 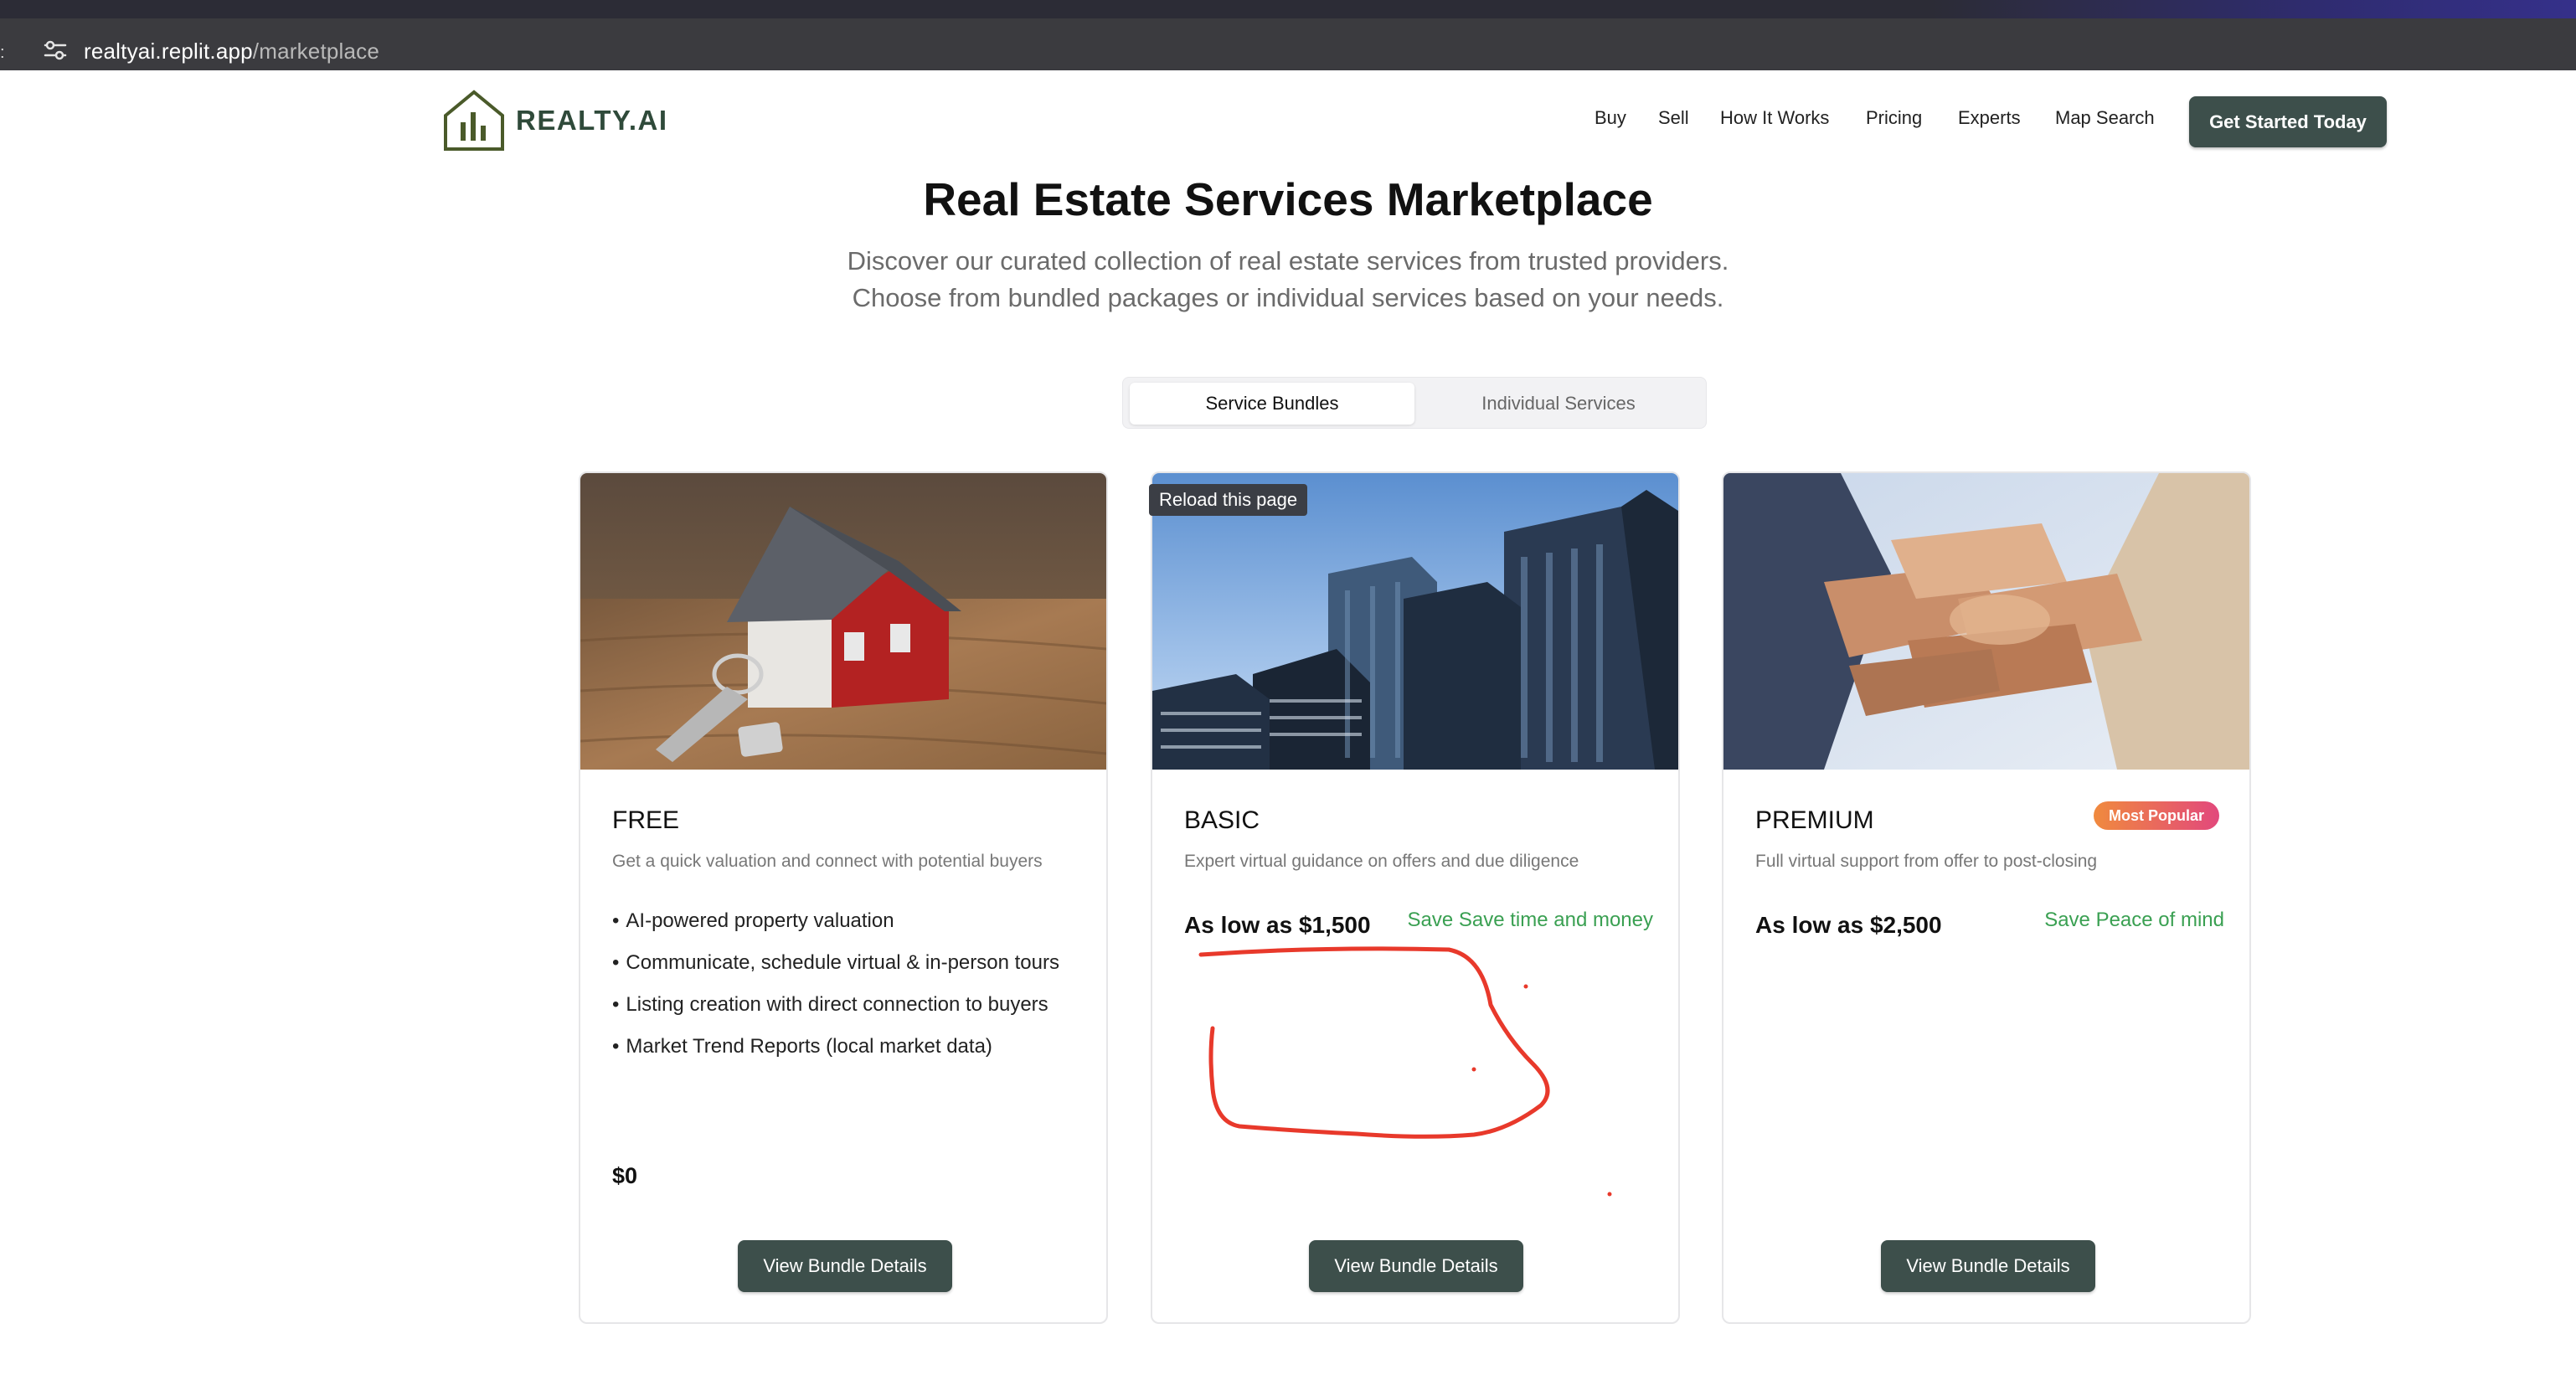 What do you see at coordinates (1989, 925) in the screenshot?
I see `price-row: As low as $2,500 Save Peace of mind` at bounding box center [1989, 925].